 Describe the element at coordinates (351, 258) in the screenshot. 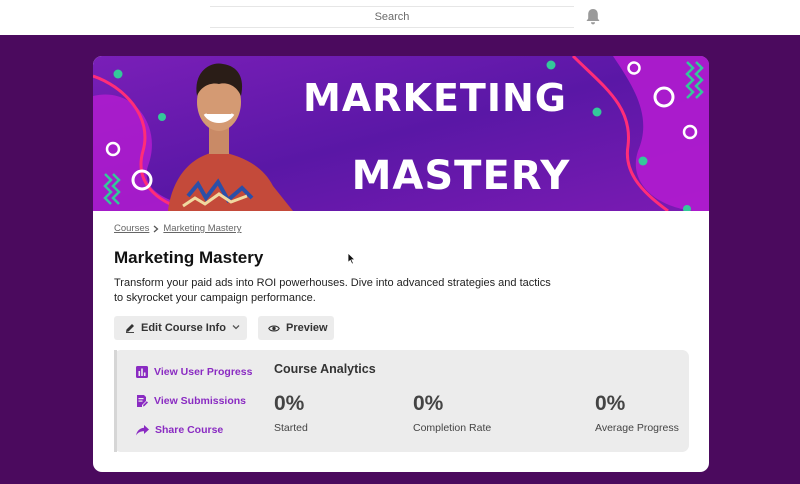

I see `mouse-cursor-icon` at that location.